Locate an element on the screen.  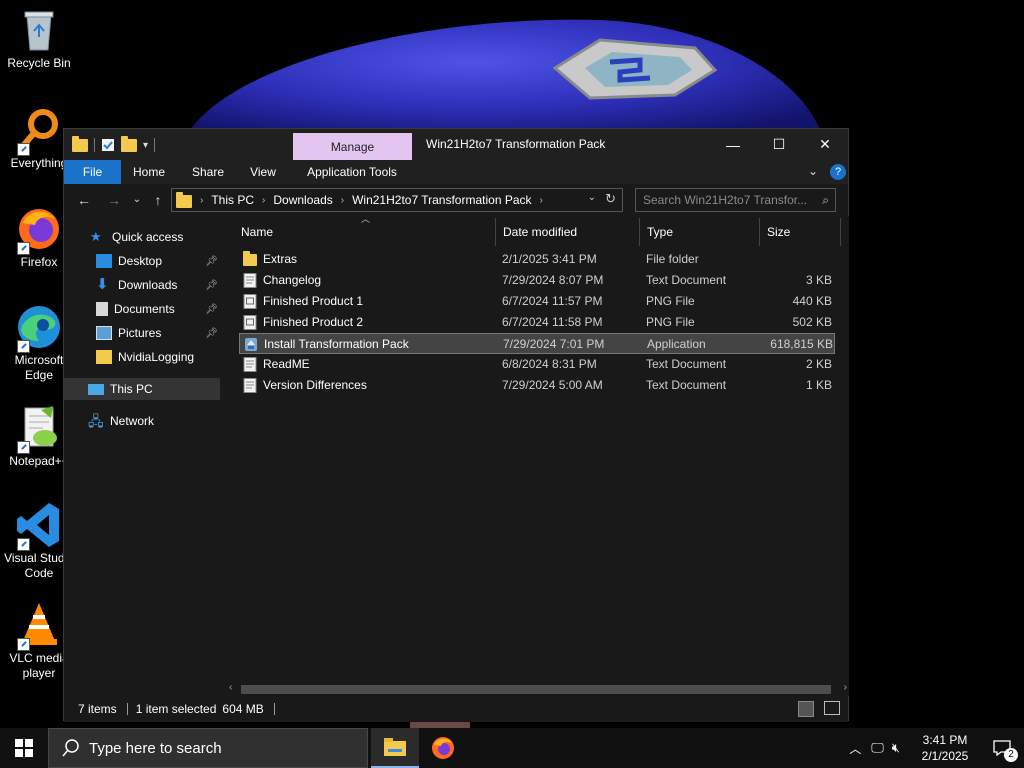
file-type: File folder is located at coordinates (672, 259).